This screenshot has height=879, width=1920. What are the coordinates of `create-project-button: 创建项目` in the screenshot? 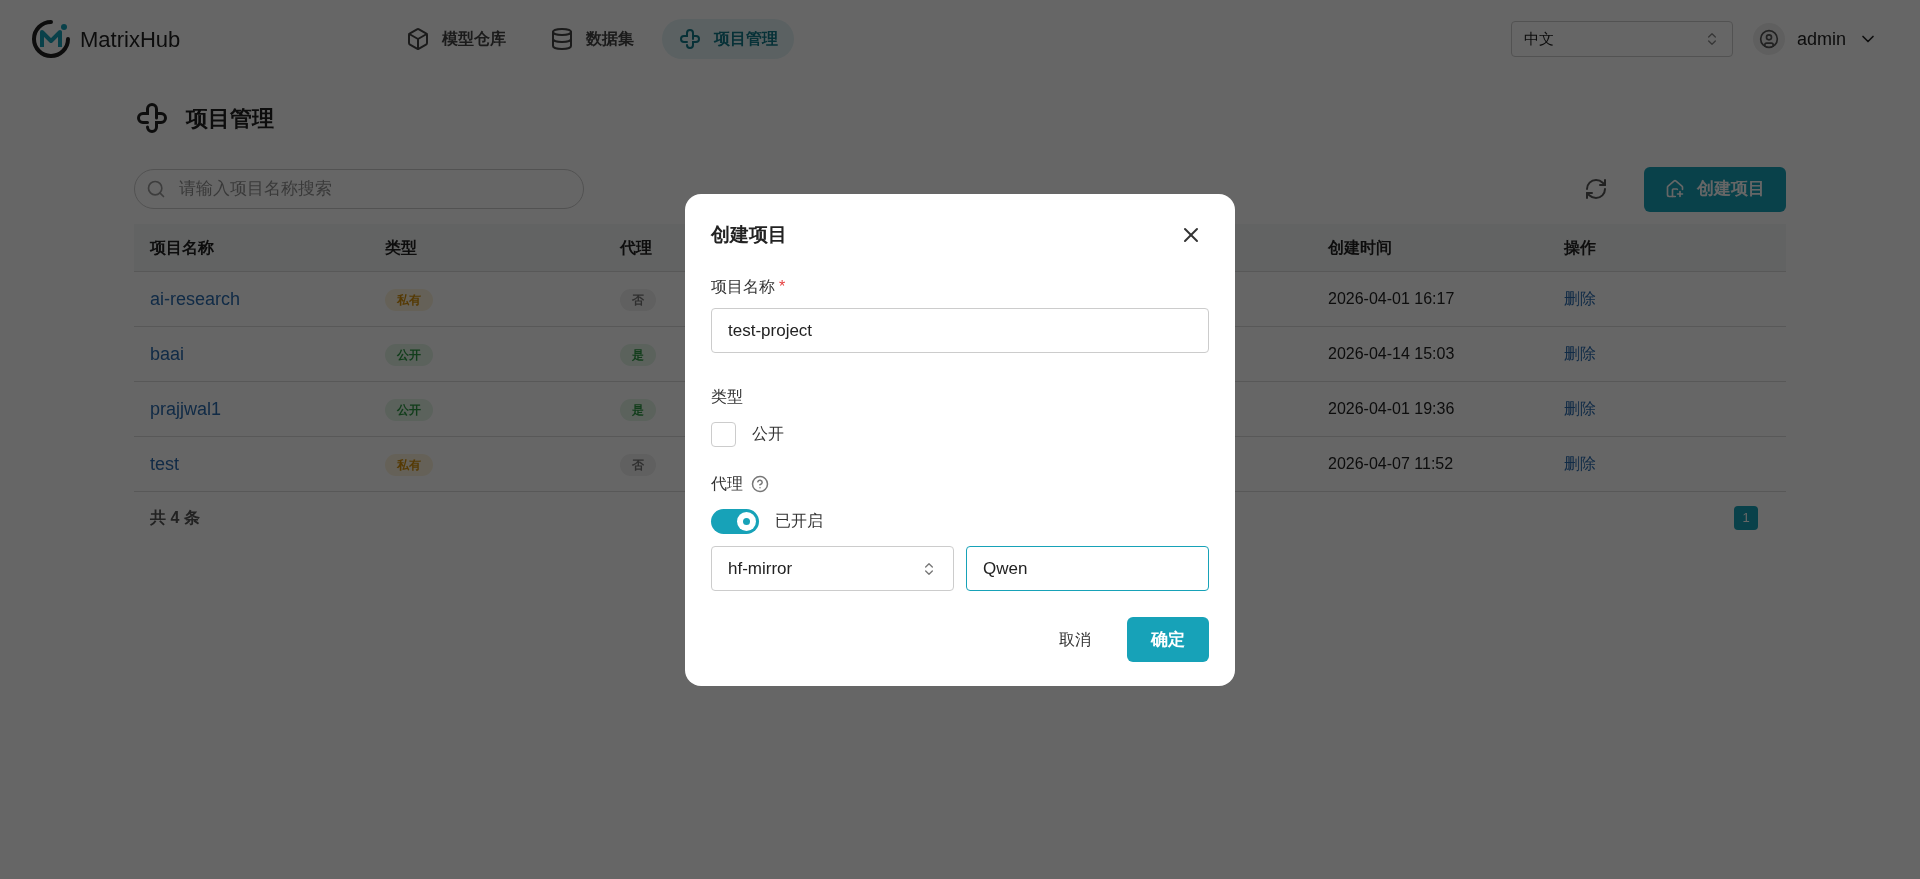 It's located at (1715, 189).